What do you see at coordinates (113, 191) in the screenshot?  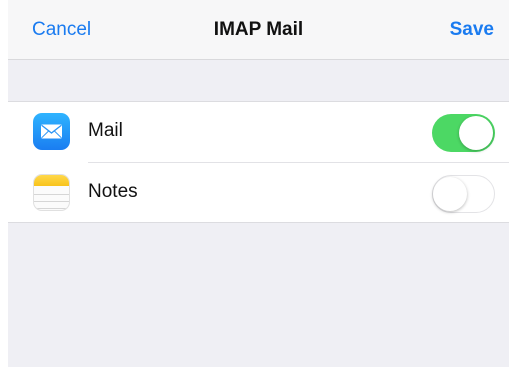 I see `notes-label: Notes` at bounding box center [113, 191].